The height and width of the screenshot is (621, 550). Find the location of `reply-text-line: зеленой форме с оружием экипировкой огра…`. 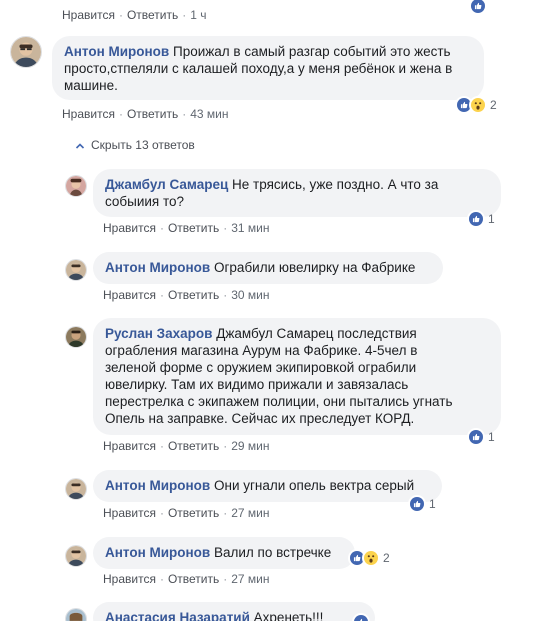

reply-text-line: зеленой форме с оружием экипировкой огра… is located at coordinates (261, 367).